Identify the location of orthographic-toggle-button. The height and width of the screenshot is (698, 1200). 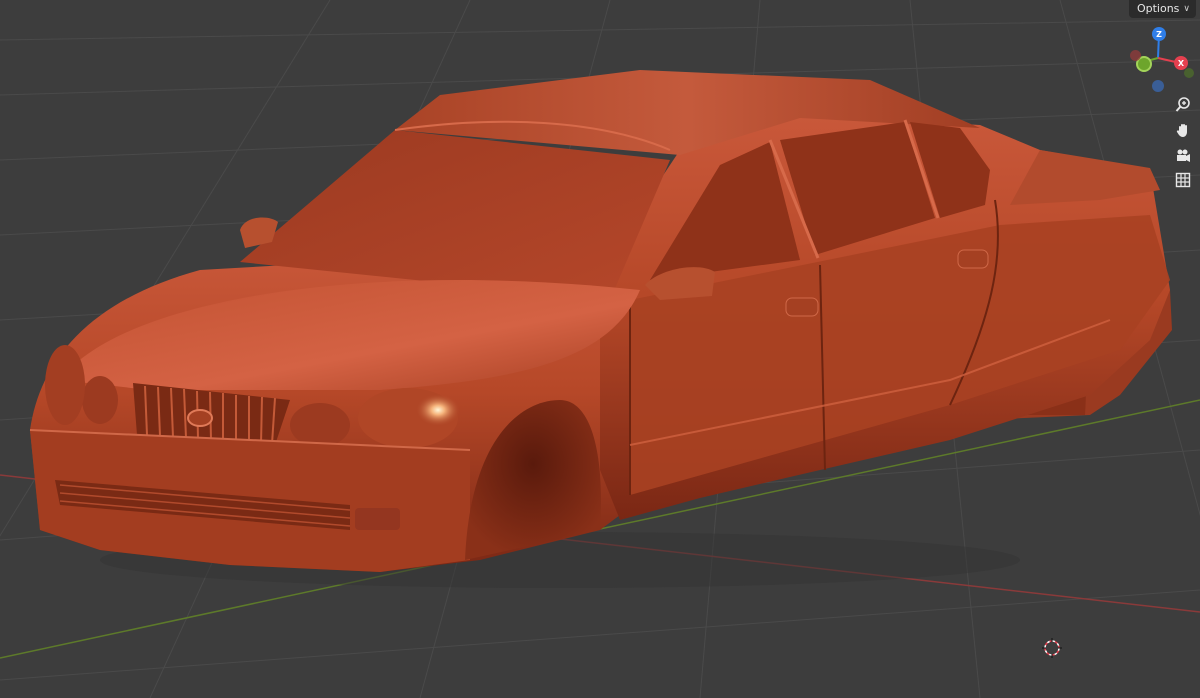
(1183, 180).